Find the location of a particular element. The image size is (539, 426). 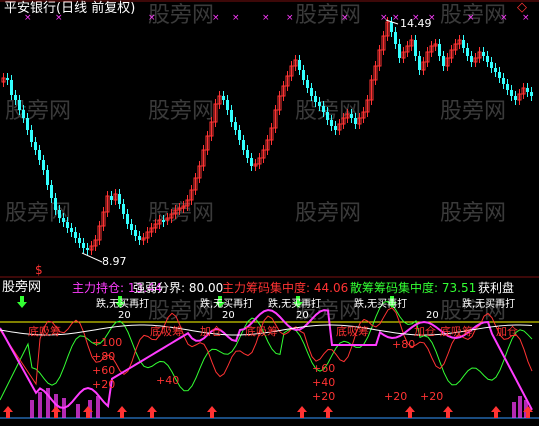

strength-boundary-value: 80.00 is located at coordinates (206, 288).